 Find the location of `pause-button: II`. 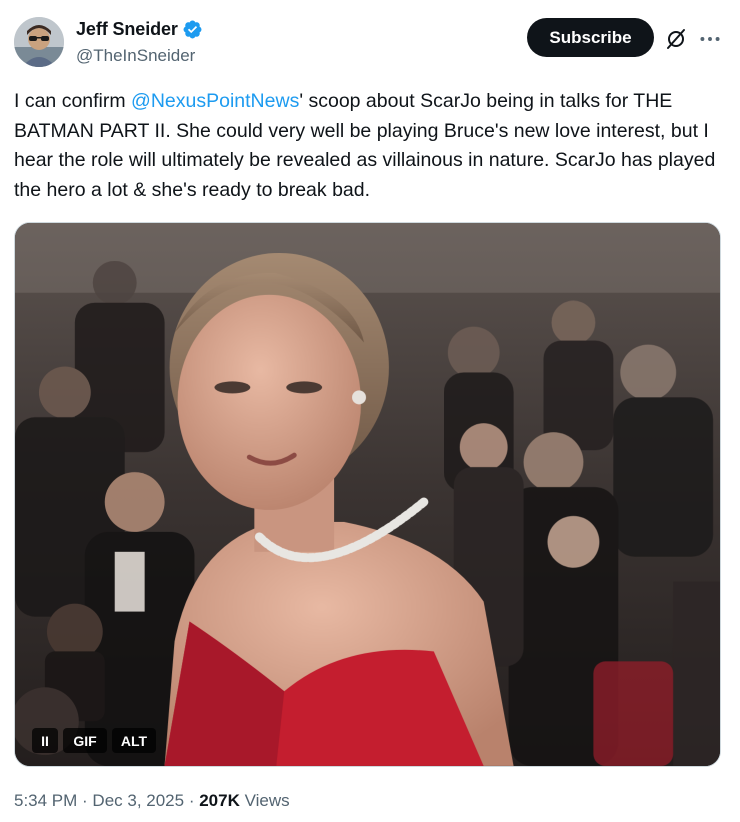

pause-button: II is located at coordinates (45, 740).